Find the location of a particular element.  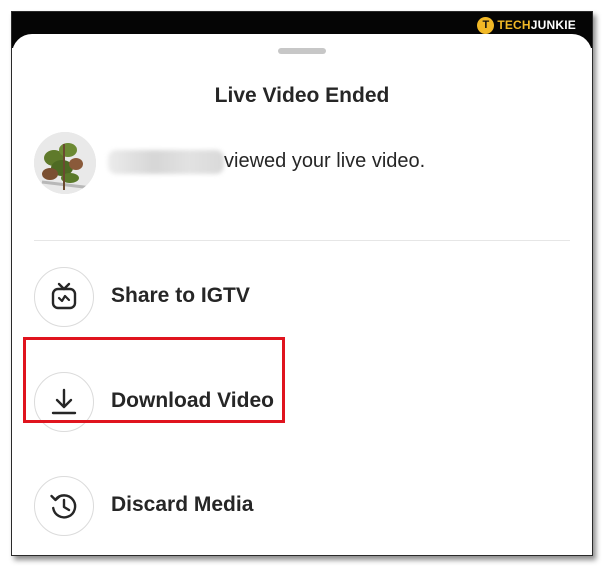

history-discard-icon is located at coordinates (63, 506).